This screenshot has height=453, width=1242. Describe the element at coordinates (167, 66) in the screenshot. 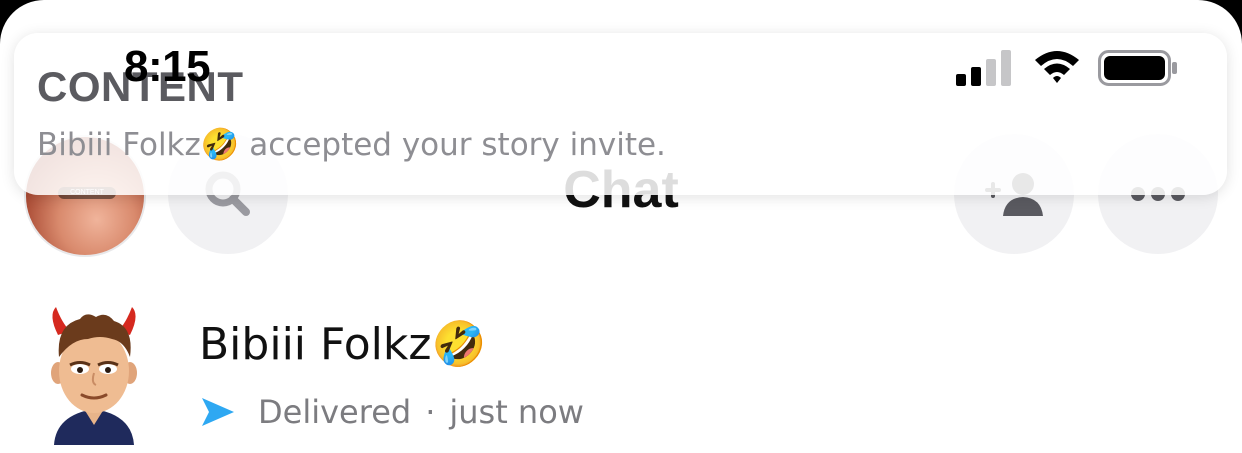

I see `status-time: 8:15` at that location.